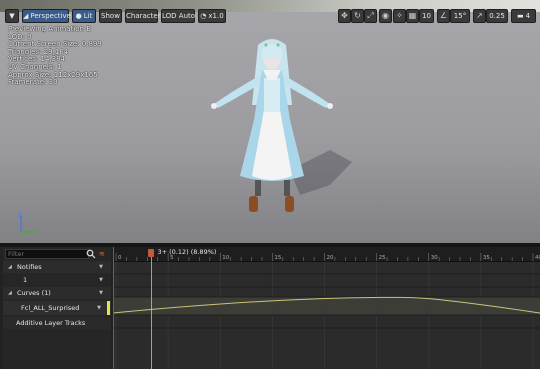  I want to click on snap-icon: ✧, so click(399, 15).